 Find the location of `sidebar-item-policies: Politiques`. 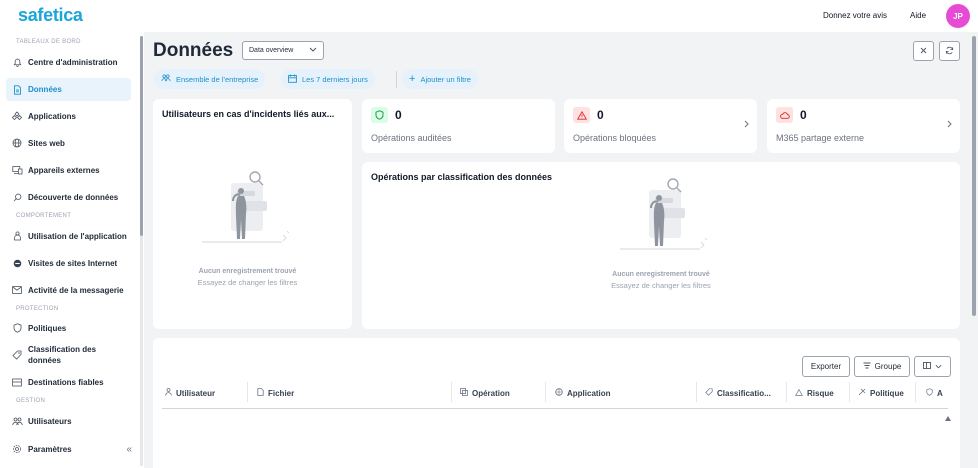

sidebar-item-policies: Politiques is located at coordinates (68, 328).